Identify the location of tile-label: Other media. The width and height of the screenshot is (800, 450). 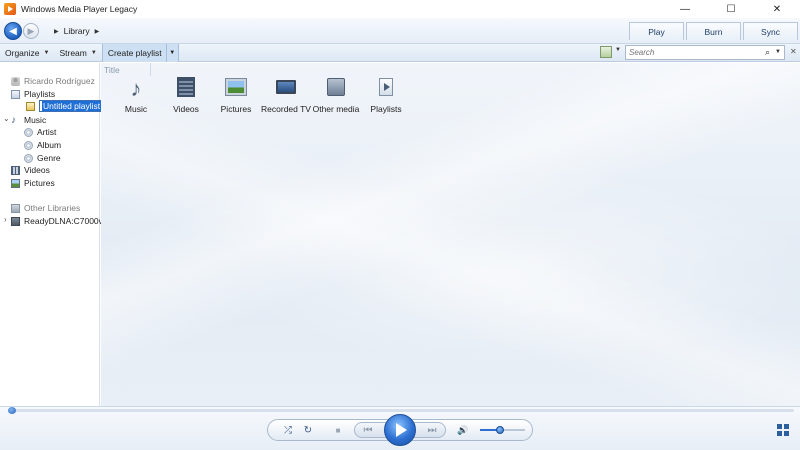
(336, 109).